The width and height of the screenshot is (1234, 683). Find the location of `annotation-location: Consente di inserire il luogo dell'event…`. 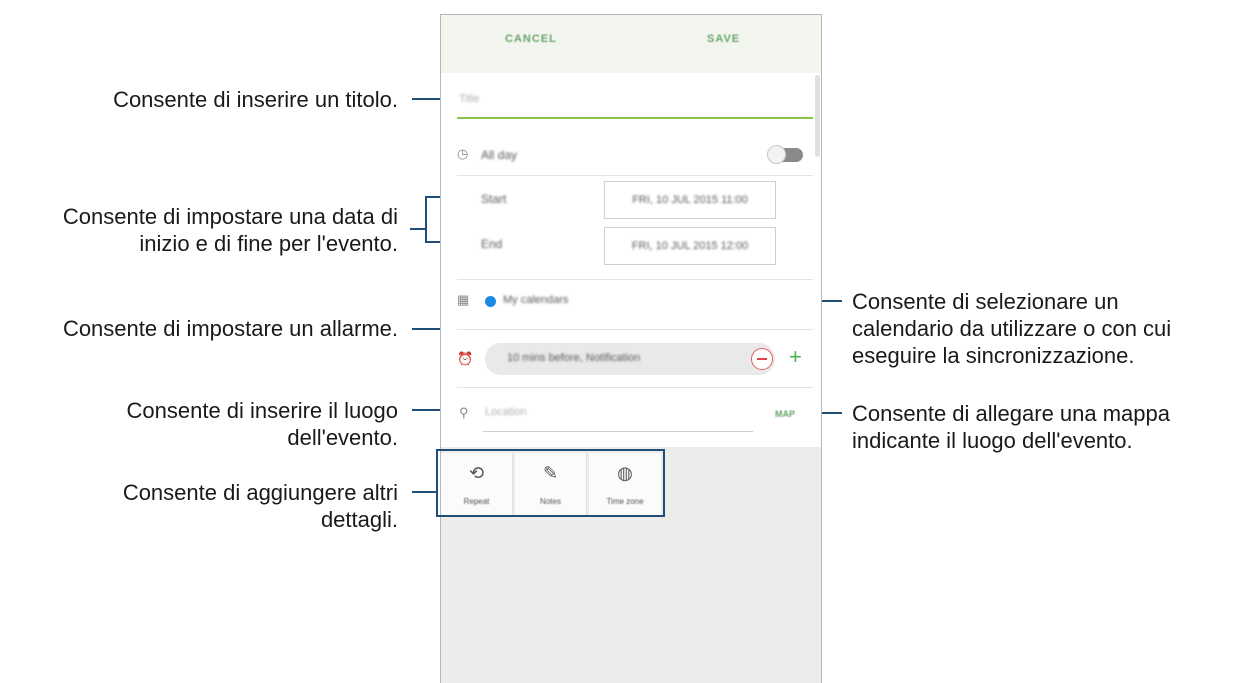

annotation-location: Consente di inserire il luogo dell'event… is located at coordinates (262, 424).